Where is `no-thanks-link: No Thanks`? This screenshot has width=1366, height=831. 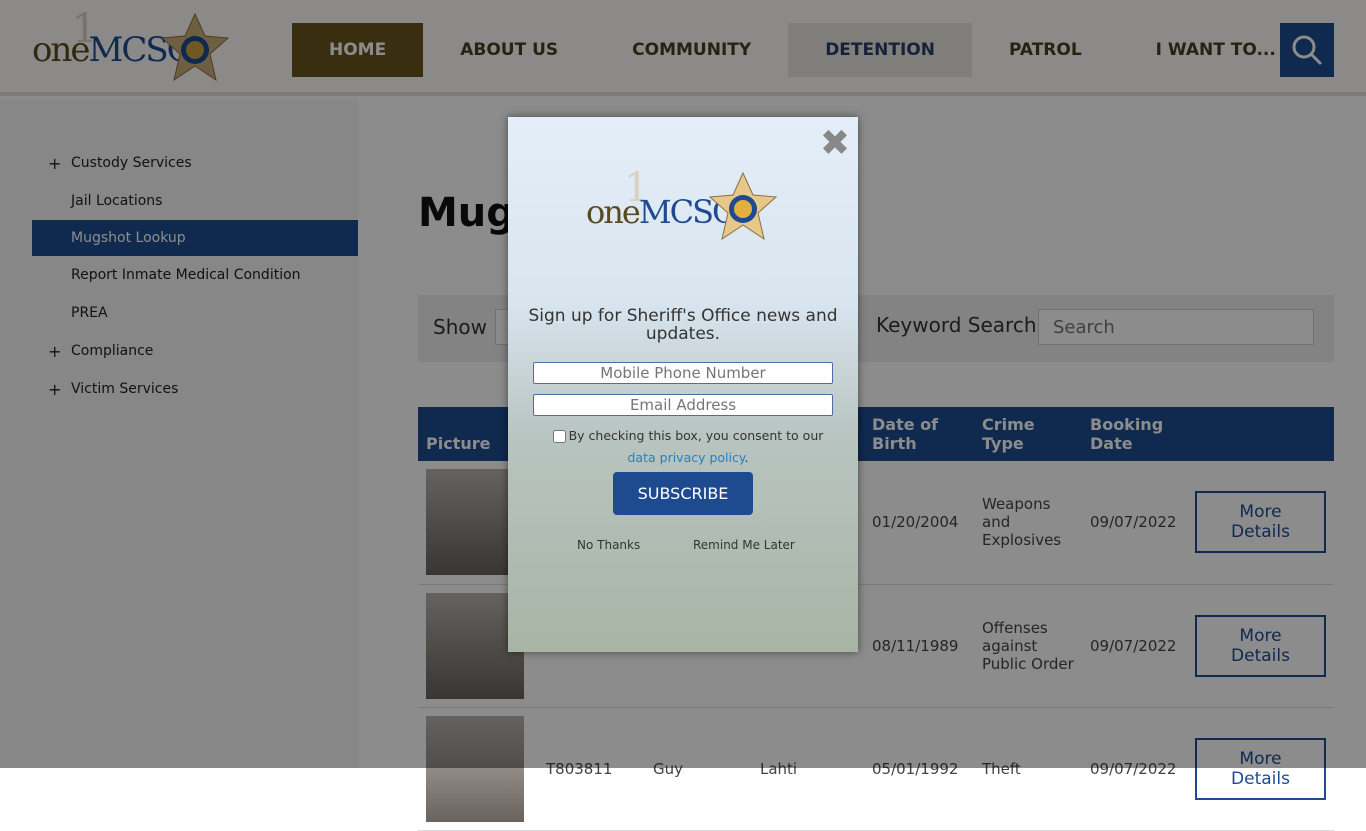 no-thanks-link: No Thanks is located at coordinates (608, 545).